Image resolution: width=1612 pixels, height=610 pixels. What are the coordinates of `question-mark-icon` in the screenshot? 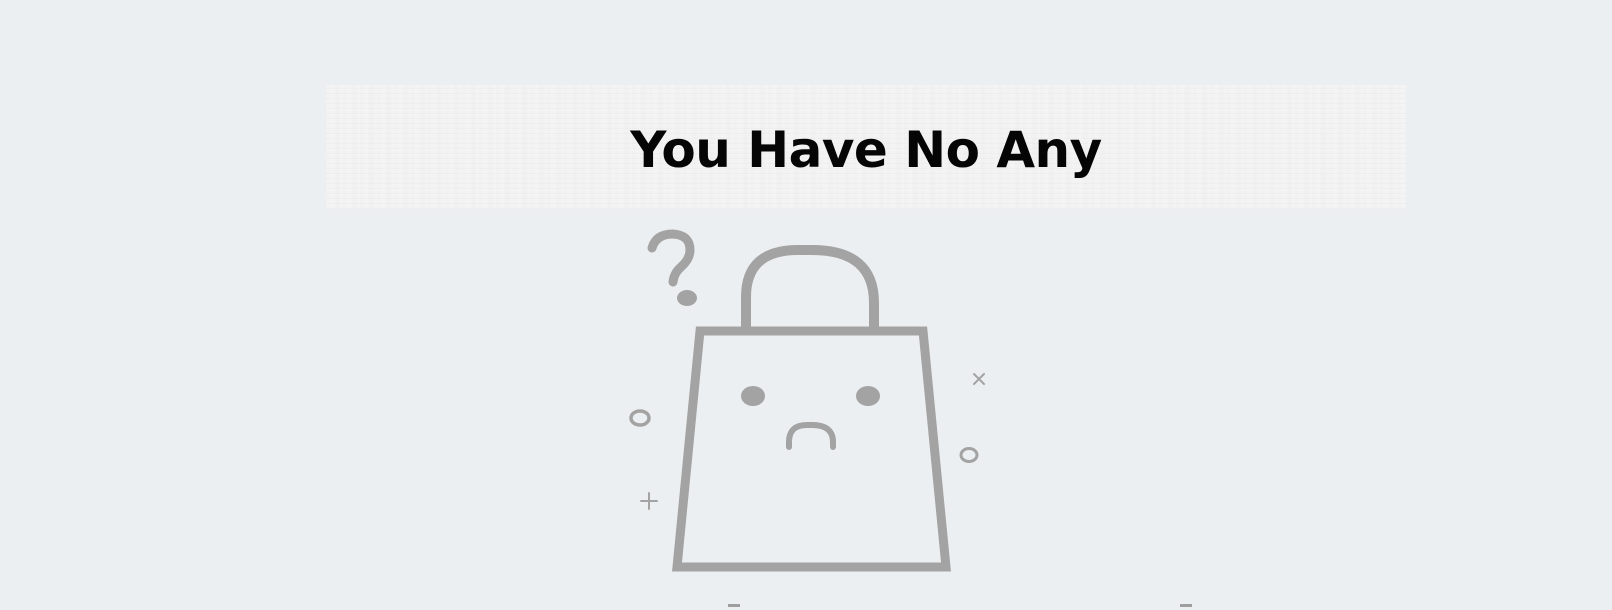 It's located at (671, 258).